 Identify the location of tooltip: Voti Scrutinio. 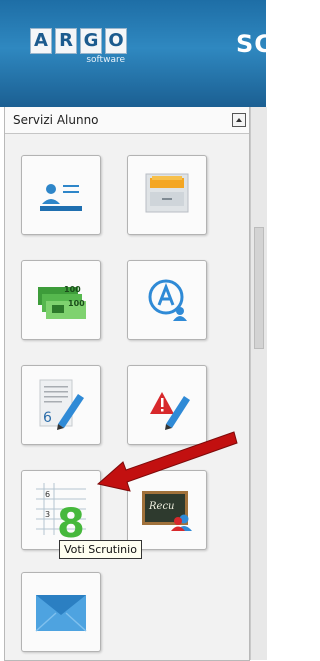
(100, 549).